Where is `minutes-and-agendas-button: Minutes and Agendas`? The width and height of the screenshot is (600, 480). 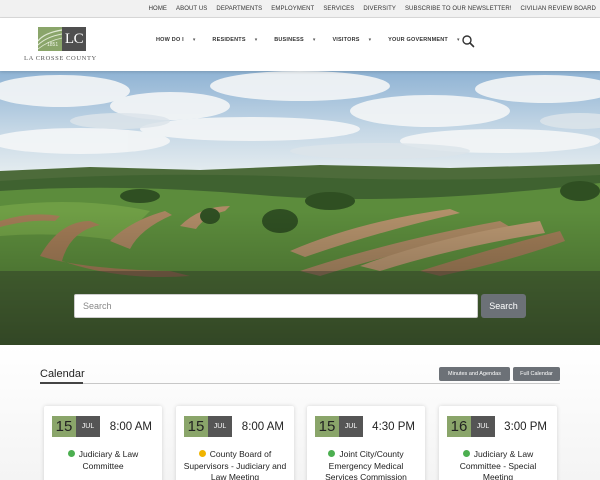
minutes-and-agendas-button: Minutes and Agendas is located at coordinates (474, 374).